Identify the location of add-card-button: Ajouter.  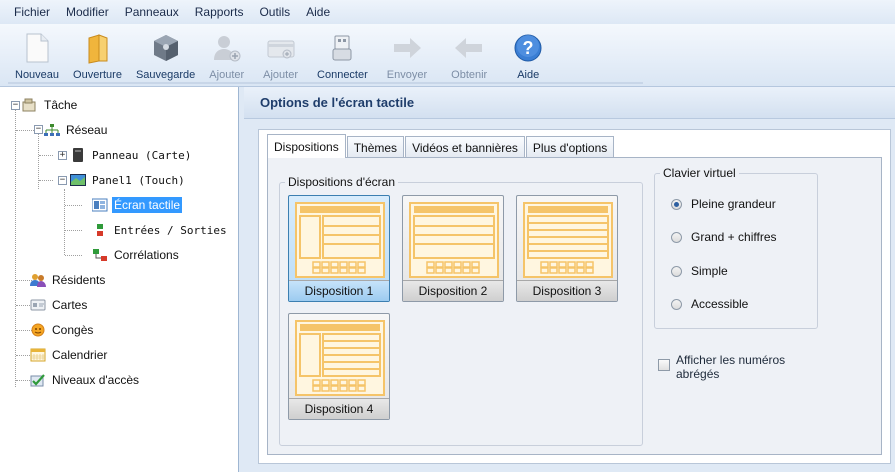
(280, 54).